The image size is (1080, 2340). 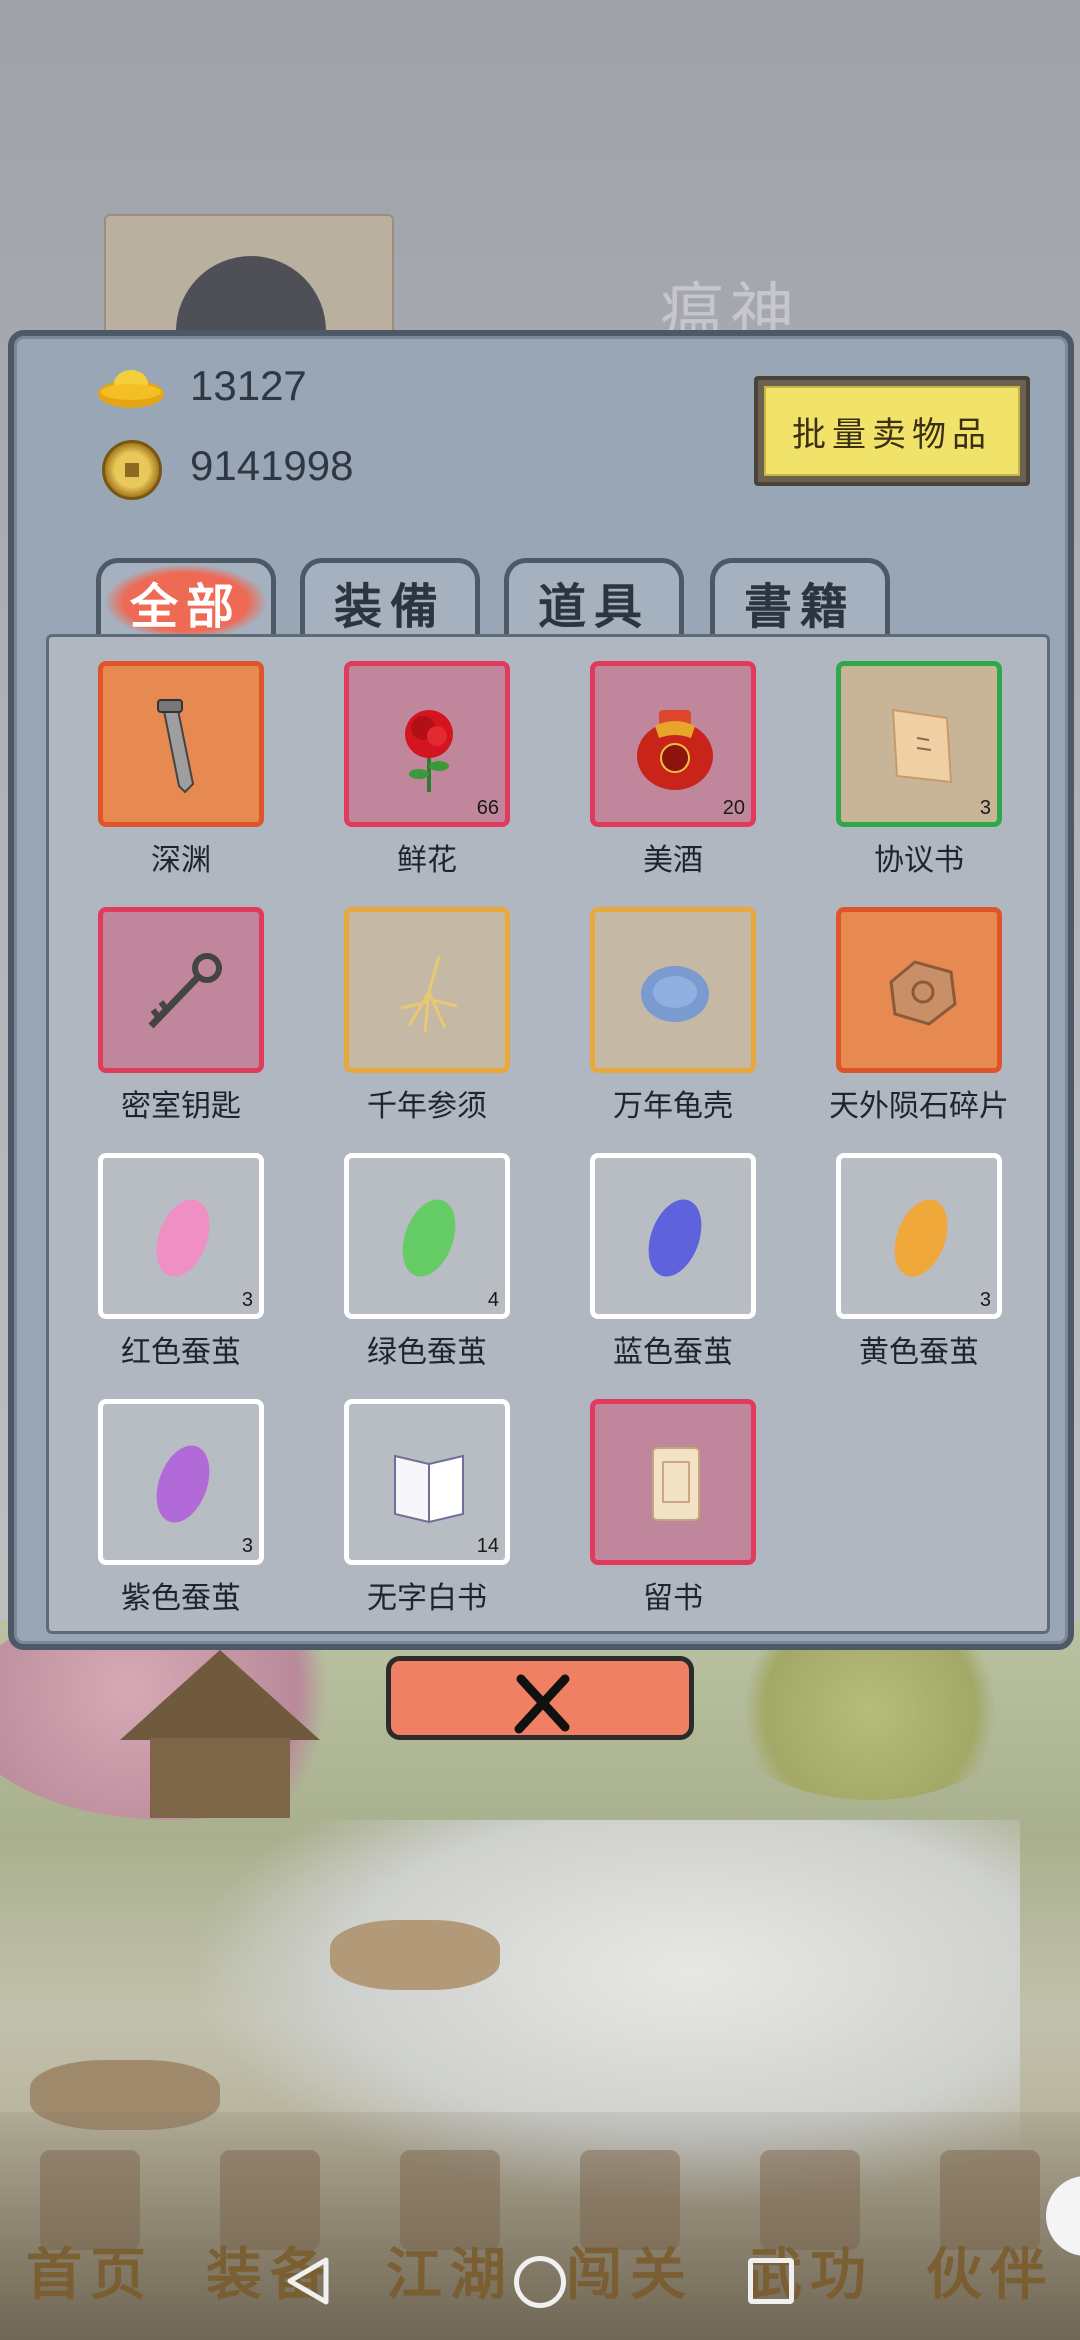 I want to click on gold-ingot-icon, so click(x=131, y=389).